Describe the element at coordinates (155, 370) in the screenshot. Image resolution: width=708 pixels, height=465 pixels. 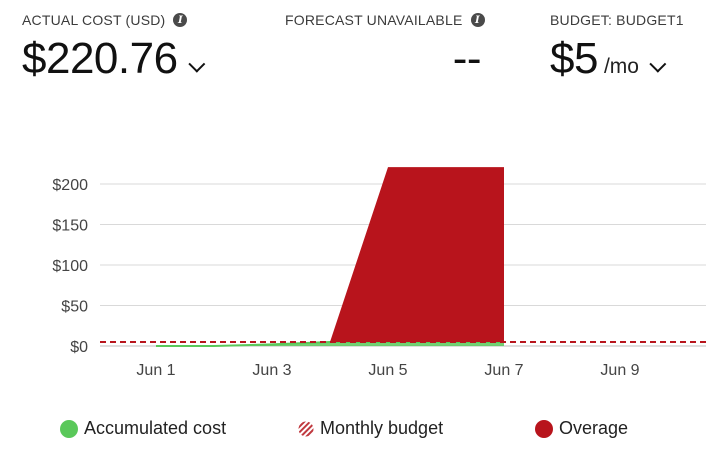
I see `x-tick-label: Jun 1` at that location.